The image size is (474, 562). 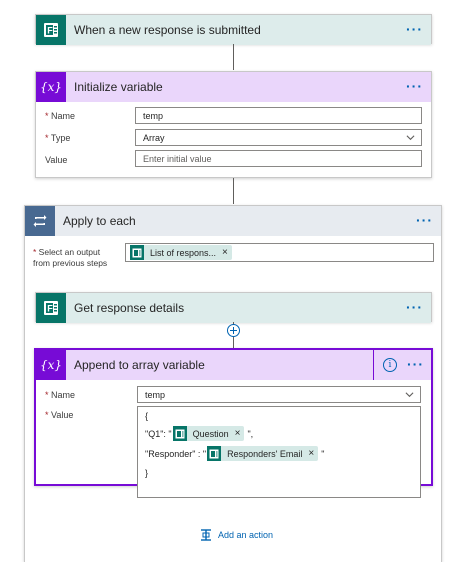 I want to click on json-close-brace: }, so click(x=147, y=473).